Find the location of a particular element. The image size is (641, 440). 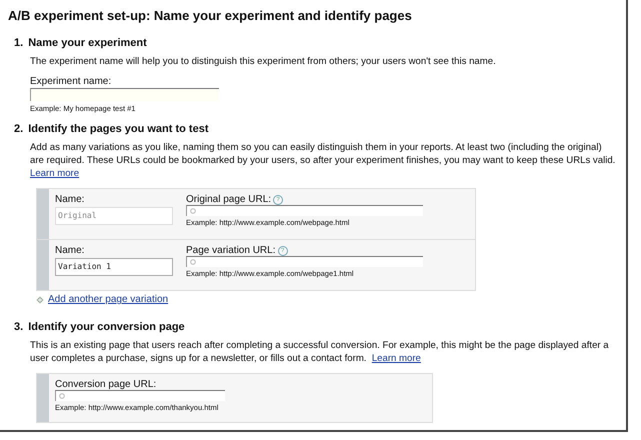

section-description: The experiment name will help you to distinguish this experiment from others; your users won't see this name. is located at coordinates (263, 61).